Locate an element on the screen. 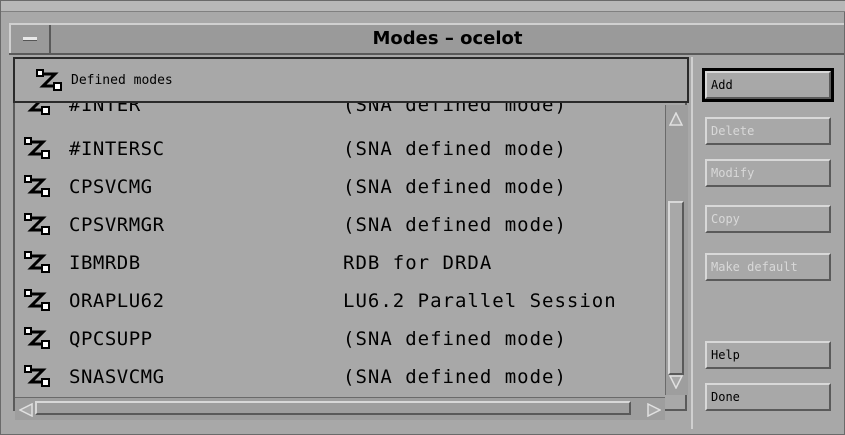 This screenshot has height=435, width=845. mode-name: SNASVCMG is located at coordinates (117, 377).